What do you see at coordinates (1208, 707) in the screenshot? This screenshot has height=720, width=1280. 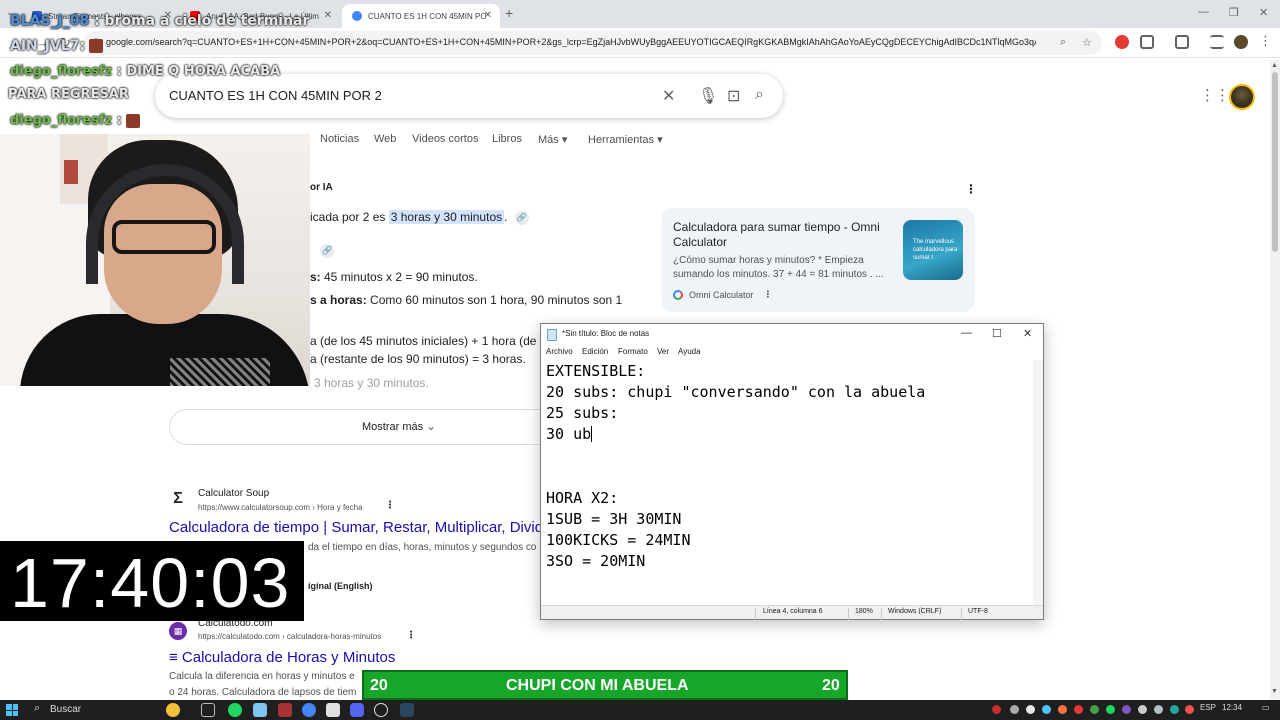 I see `language-indicator: ESP` at bounding box center [1208, 707].